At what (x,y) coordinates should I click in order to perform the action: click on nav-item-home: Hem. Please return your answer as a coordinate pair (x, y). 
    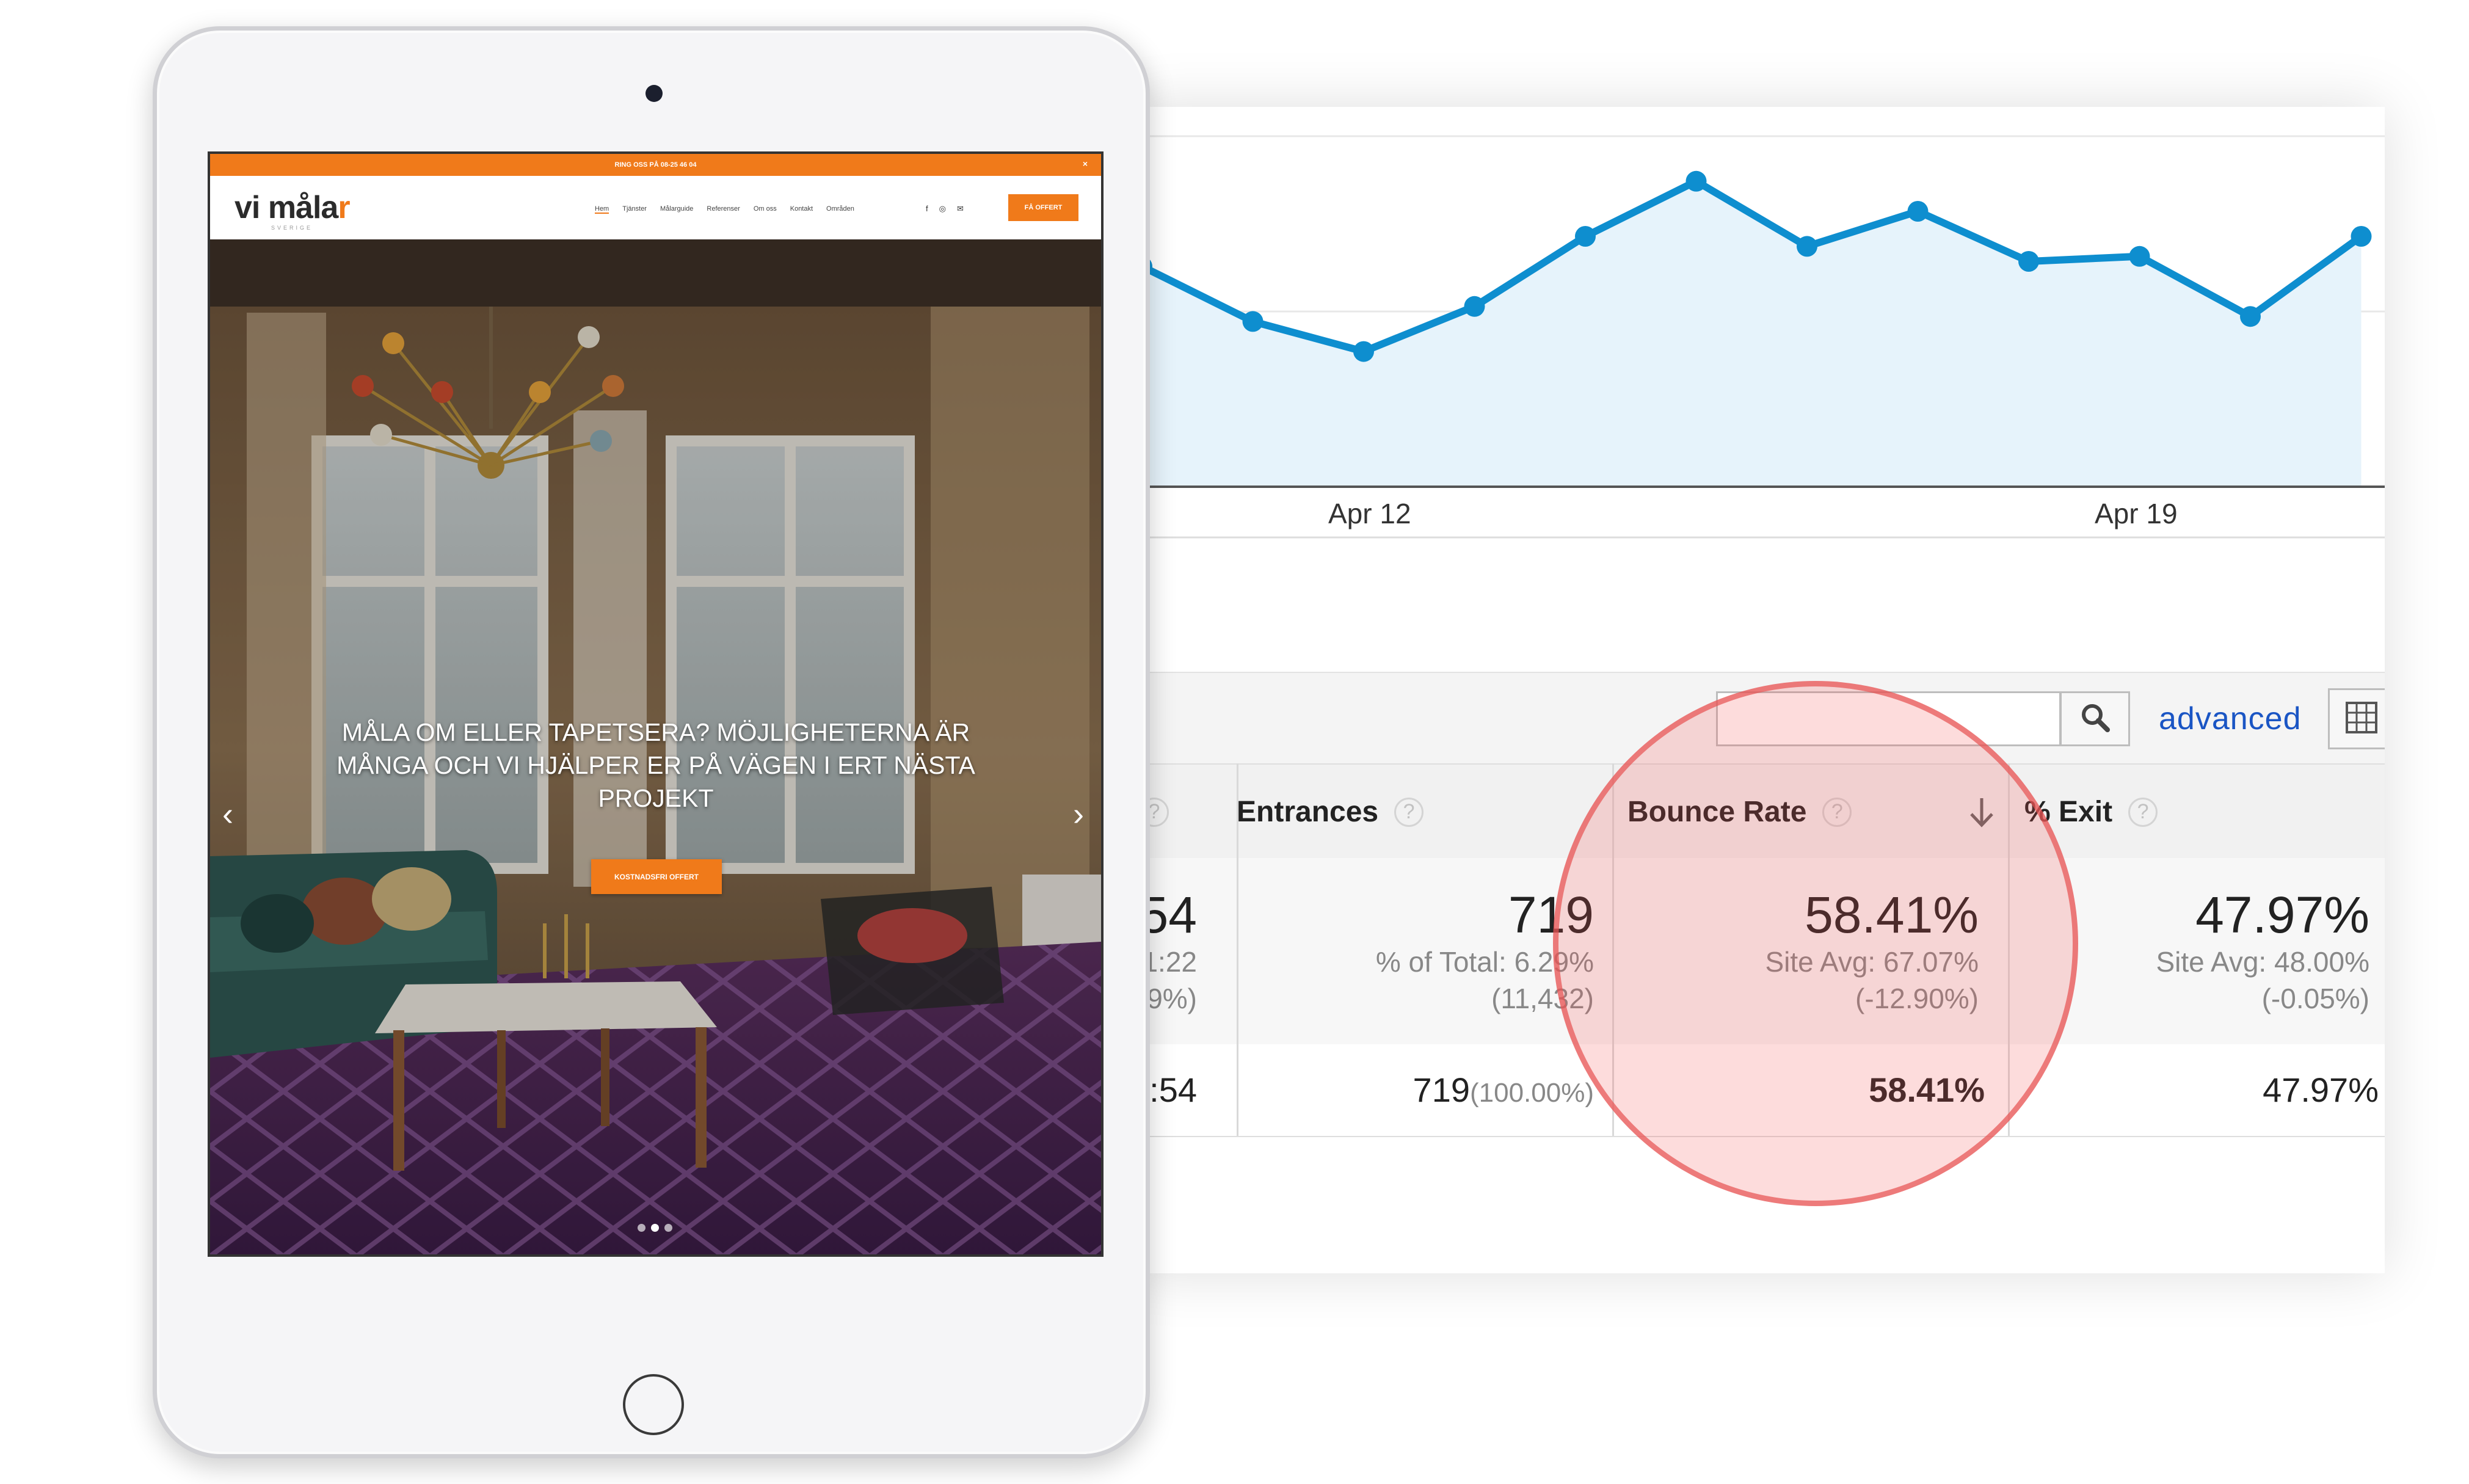
    Looking at the image, I should click on (602, 210).